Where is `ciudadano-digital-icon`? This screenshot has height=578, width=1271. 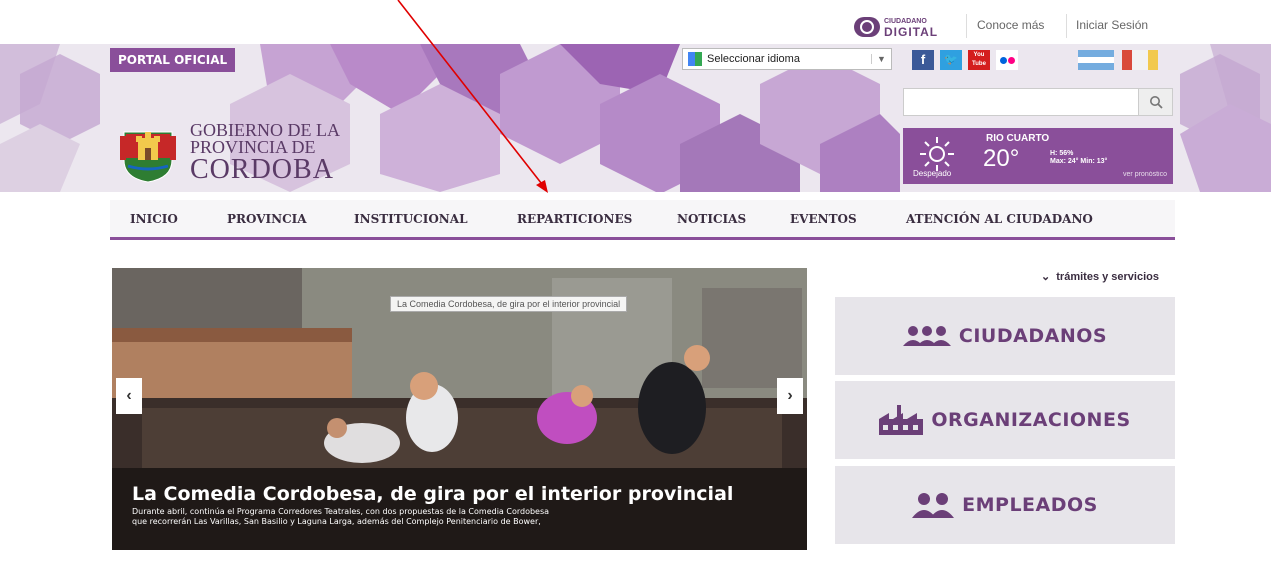 ciudadano-digital-icon is located at coordinates (867, 27).